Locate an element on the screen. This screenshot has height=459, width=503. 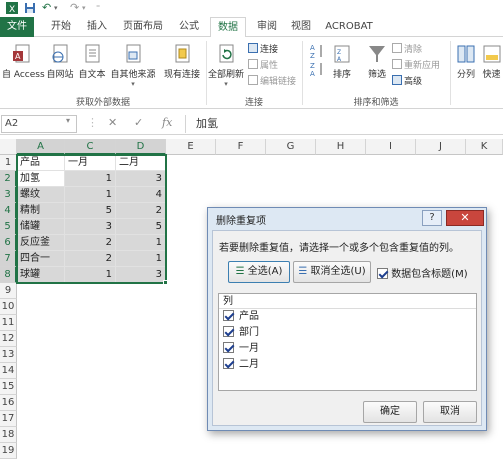
columns-listbox: 列 产品 部门 一月 二月 is located at coordinates (347, 342).